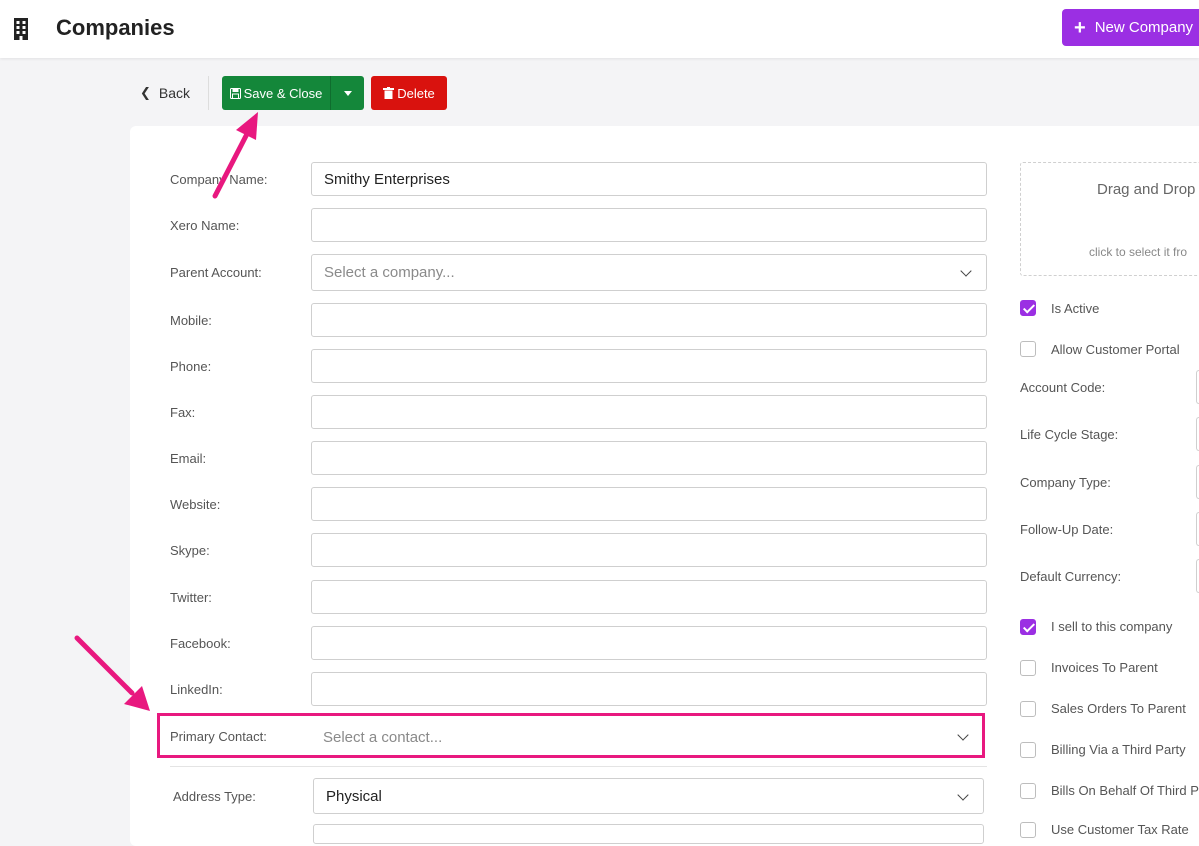 The width and height of the screenshot is (1199, 846). What do you see at coordinates (389, 93) in the screenshot?
I see `trash-icon` at bounding box center [389, 93].